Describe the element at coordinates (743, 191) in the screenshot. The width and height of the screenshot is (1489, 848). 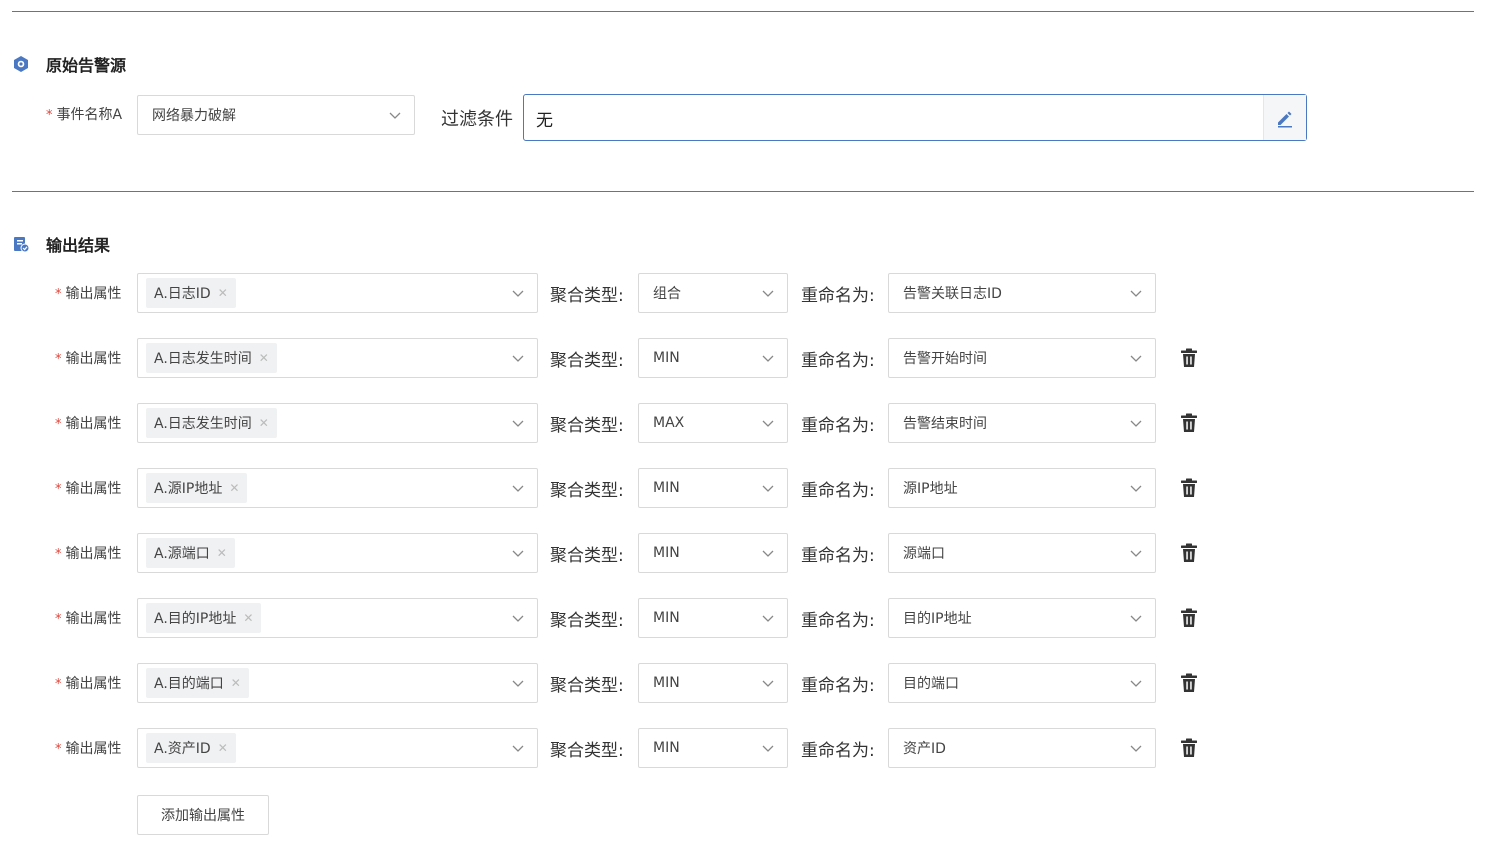
I see `middle-divider` at that location.